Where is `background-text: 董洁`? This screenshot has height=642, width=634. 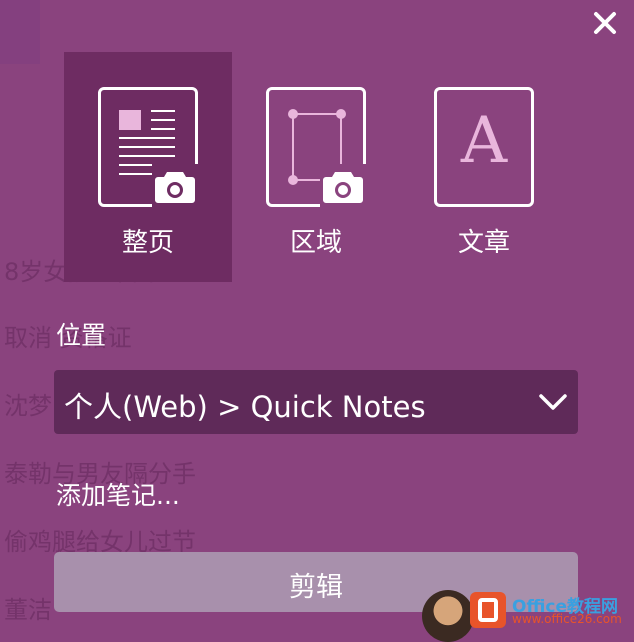 background-text: 董洁 is located at coordinates (28, 610).